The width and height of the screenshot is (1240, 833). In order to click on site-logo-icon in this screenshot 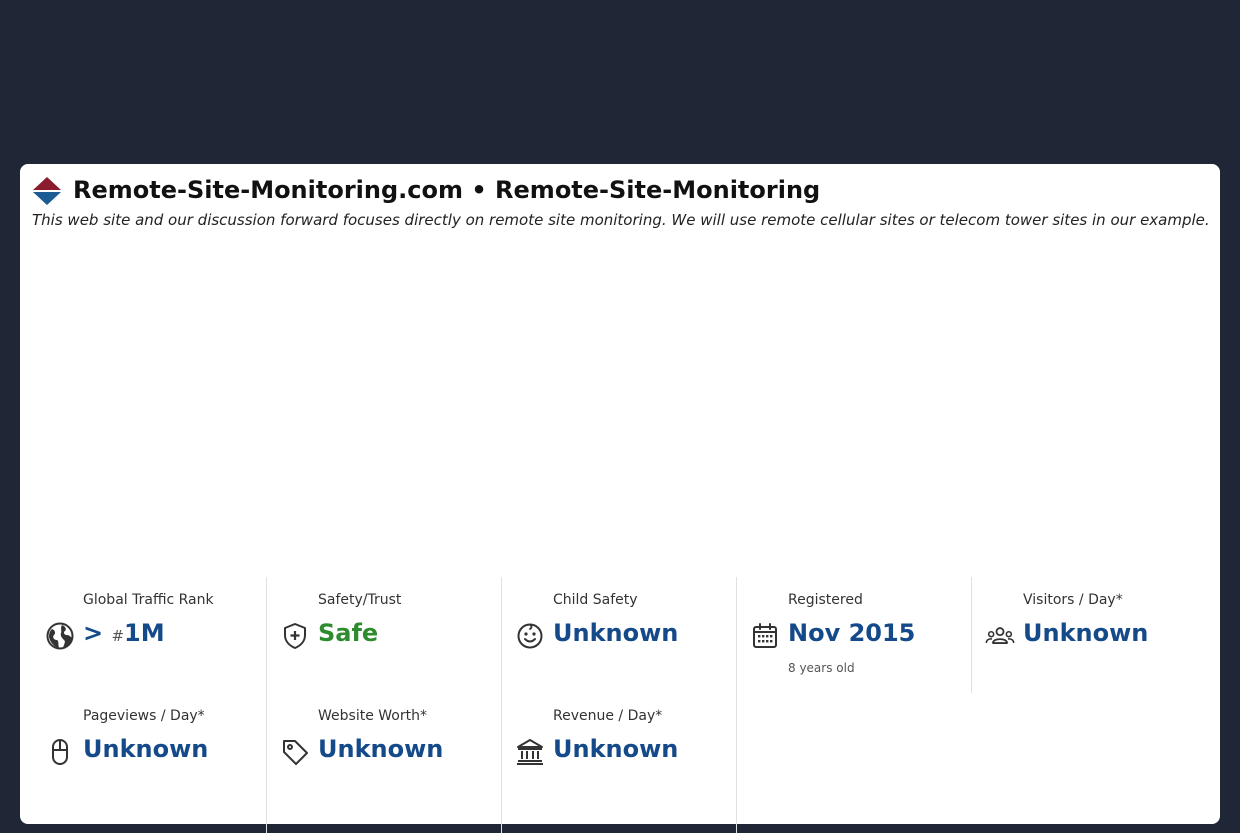, I will do `click(47, 191)`.